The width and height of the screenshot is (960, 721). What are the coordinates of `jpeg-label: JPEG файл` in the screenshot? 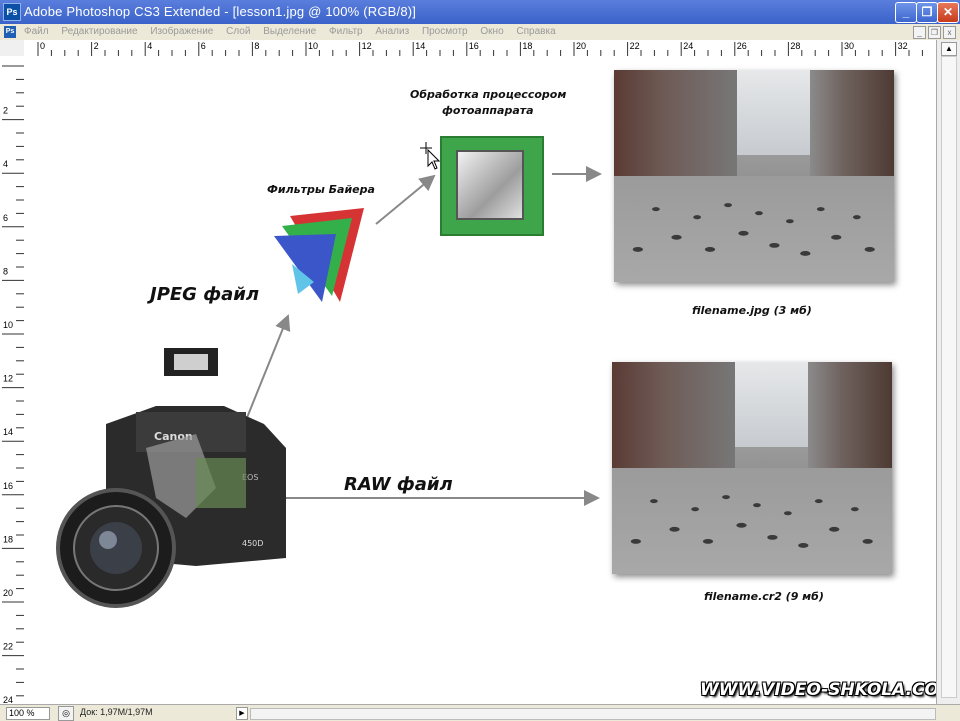 It's located at (205, 294).